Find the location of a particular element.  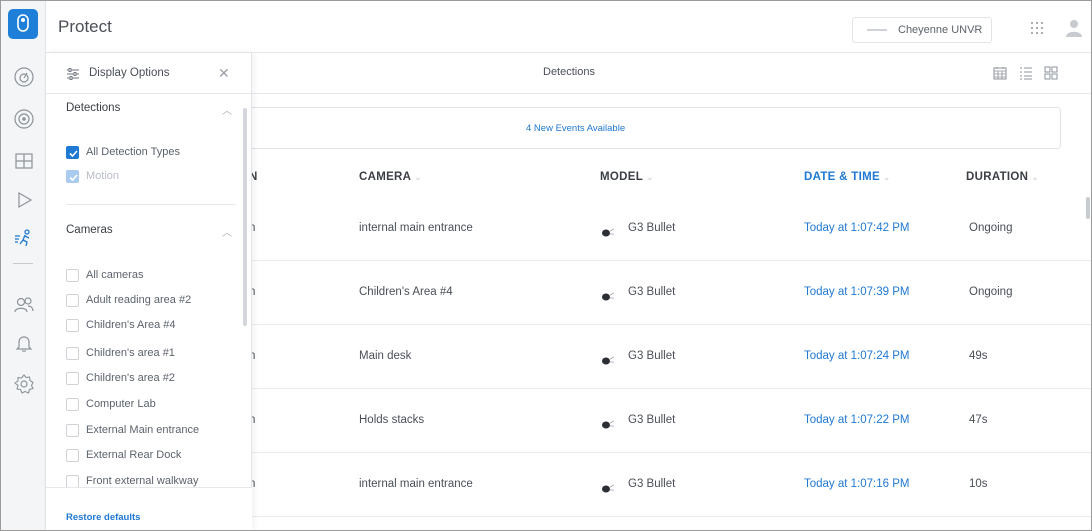

checkbox-label: Front external walkway is located at coordinates (142, 481).